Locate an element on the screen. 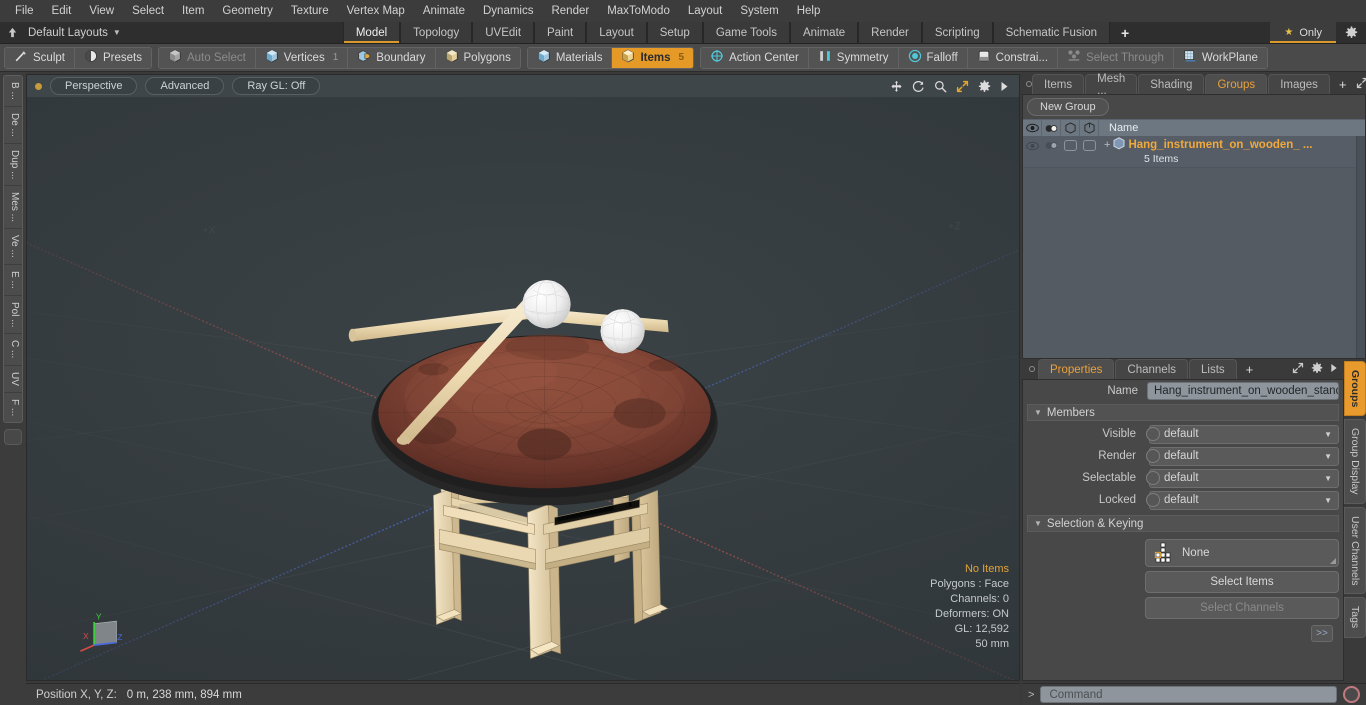 The image size is (1366, 705). toolbar-button-sculpt: Sculpt is located at coordinates (40, 57).